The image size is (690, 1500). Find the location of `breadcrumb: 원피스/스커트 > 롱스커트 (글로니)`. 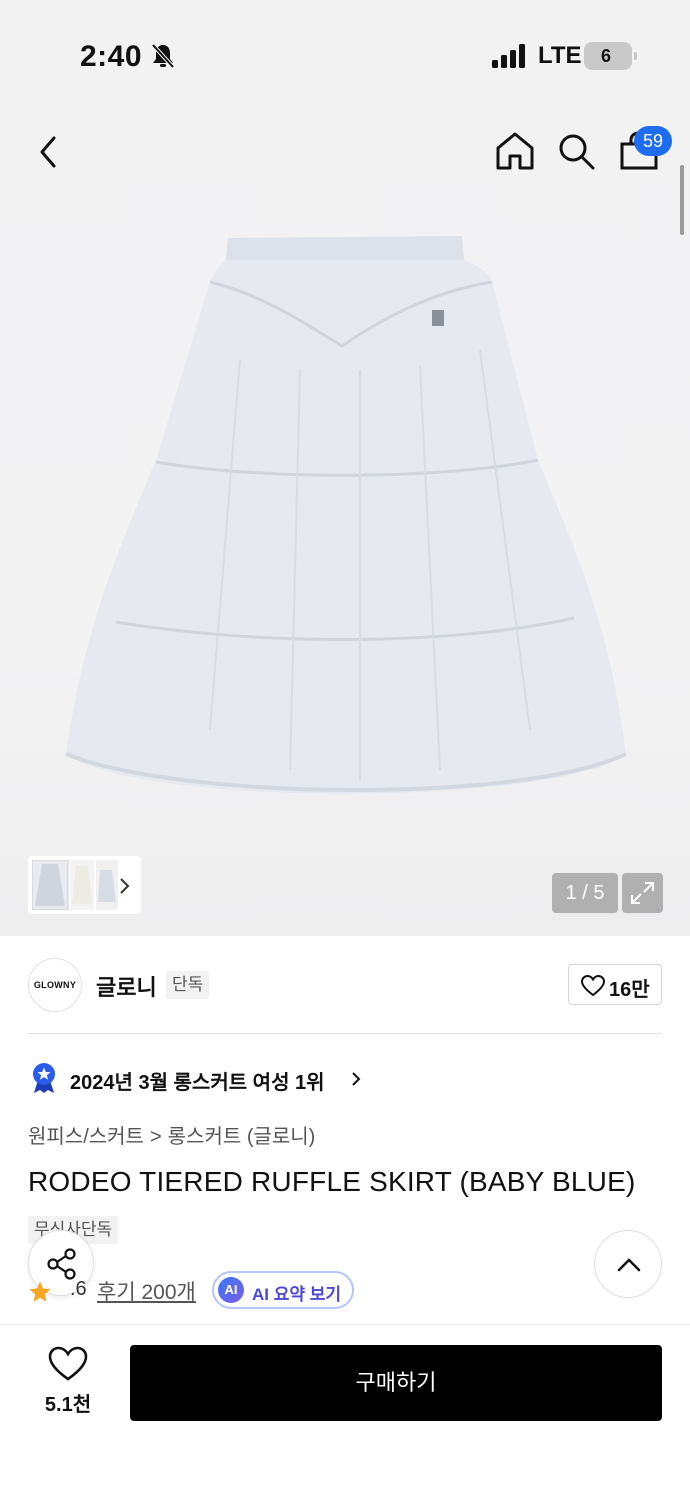

breadcrumb: 원피스/스커트 > 롱스커트 (글로니) is located at coordinates (171, 1134).